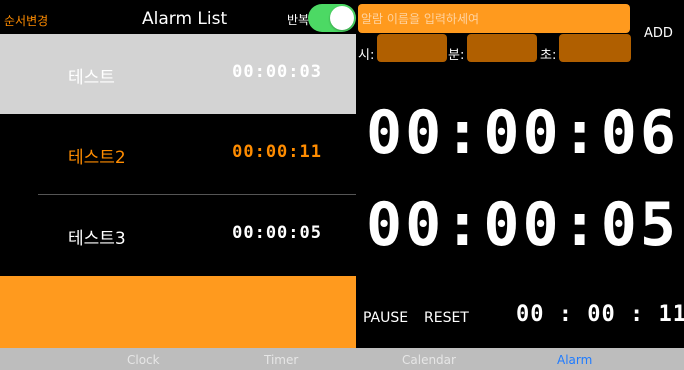 This screenshot has height=370, width=684. I want to click on hour-label: 시:, so click(366, 55).